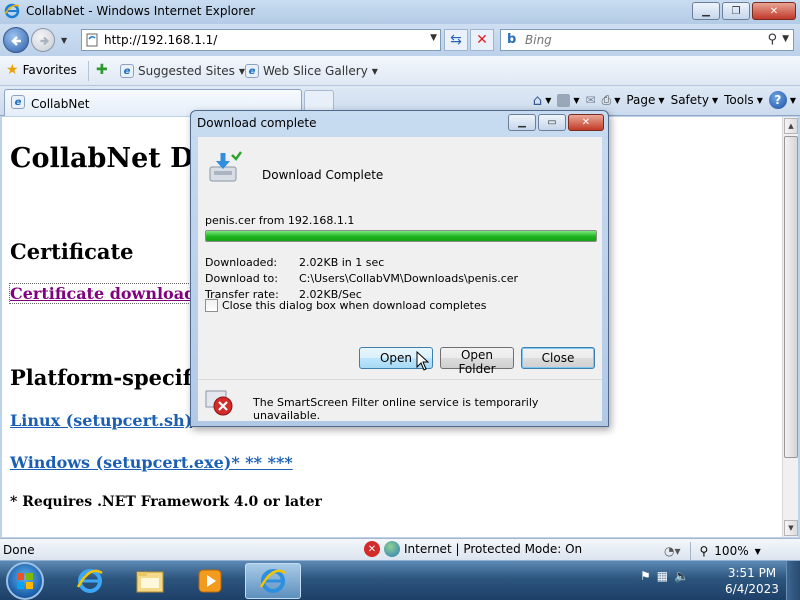  I want to click on favorites-item-web-slice-gallery: e Web Slice Gallery ▼, so click(311, 71).